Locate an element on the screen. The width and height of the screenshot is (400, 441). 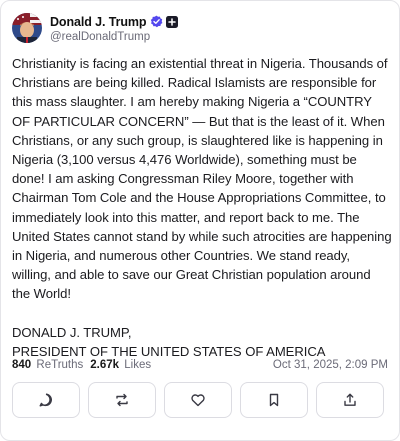
retruths-count: 840 is located at coordinates (22, 365).